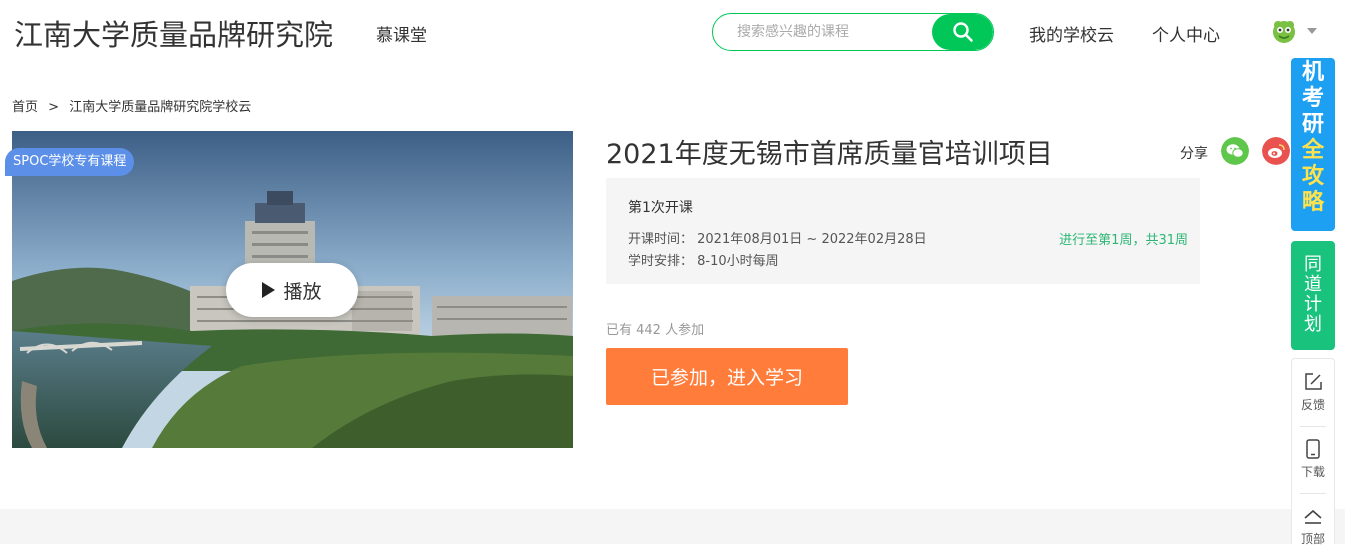 Image resolution: width=1345 pixels, height=559 pixels. I want to click on nav-personal-center: 个人中心, so click(1186, 33).